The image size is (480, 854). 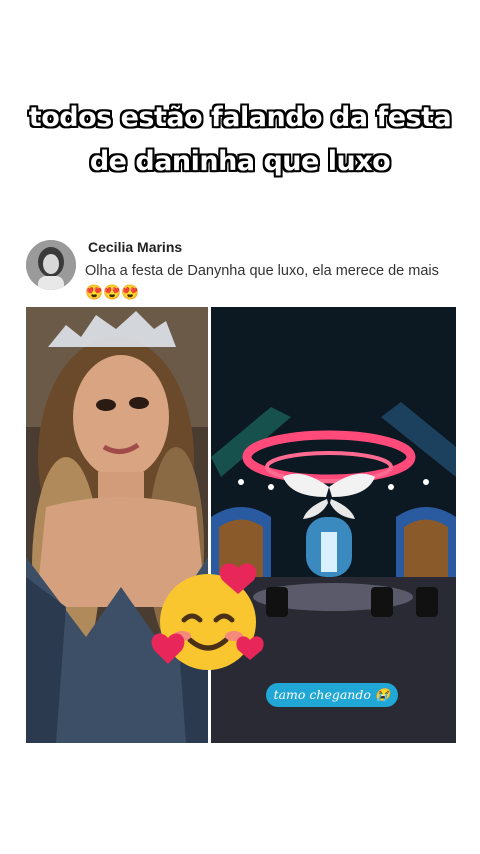 What do you see at coordinates (240, 117) in the screenshot?
I see `caption-line-1: todos estão falando da festa` at bounding box center [240, 117].